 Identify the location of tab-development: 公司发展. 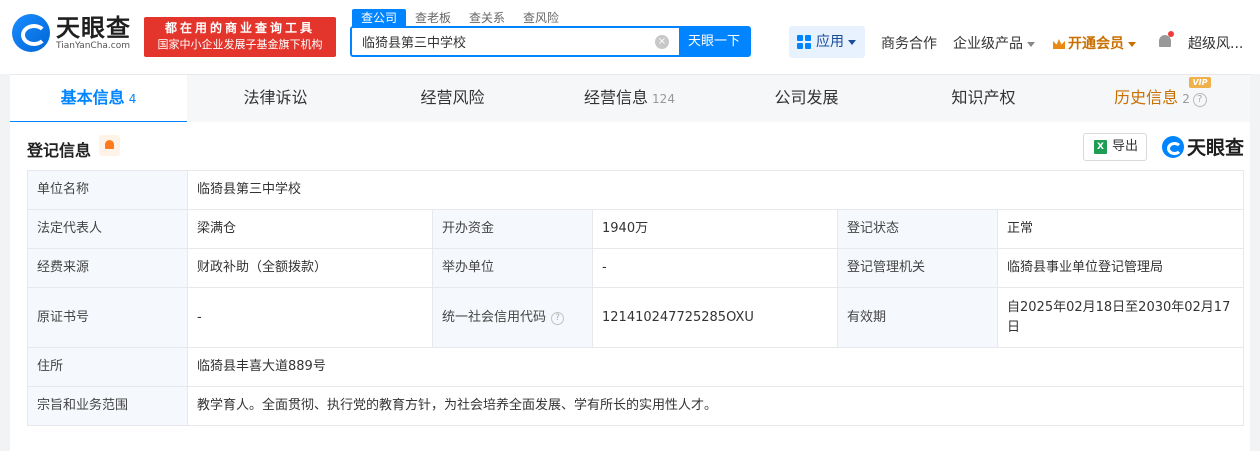
(806, 98).